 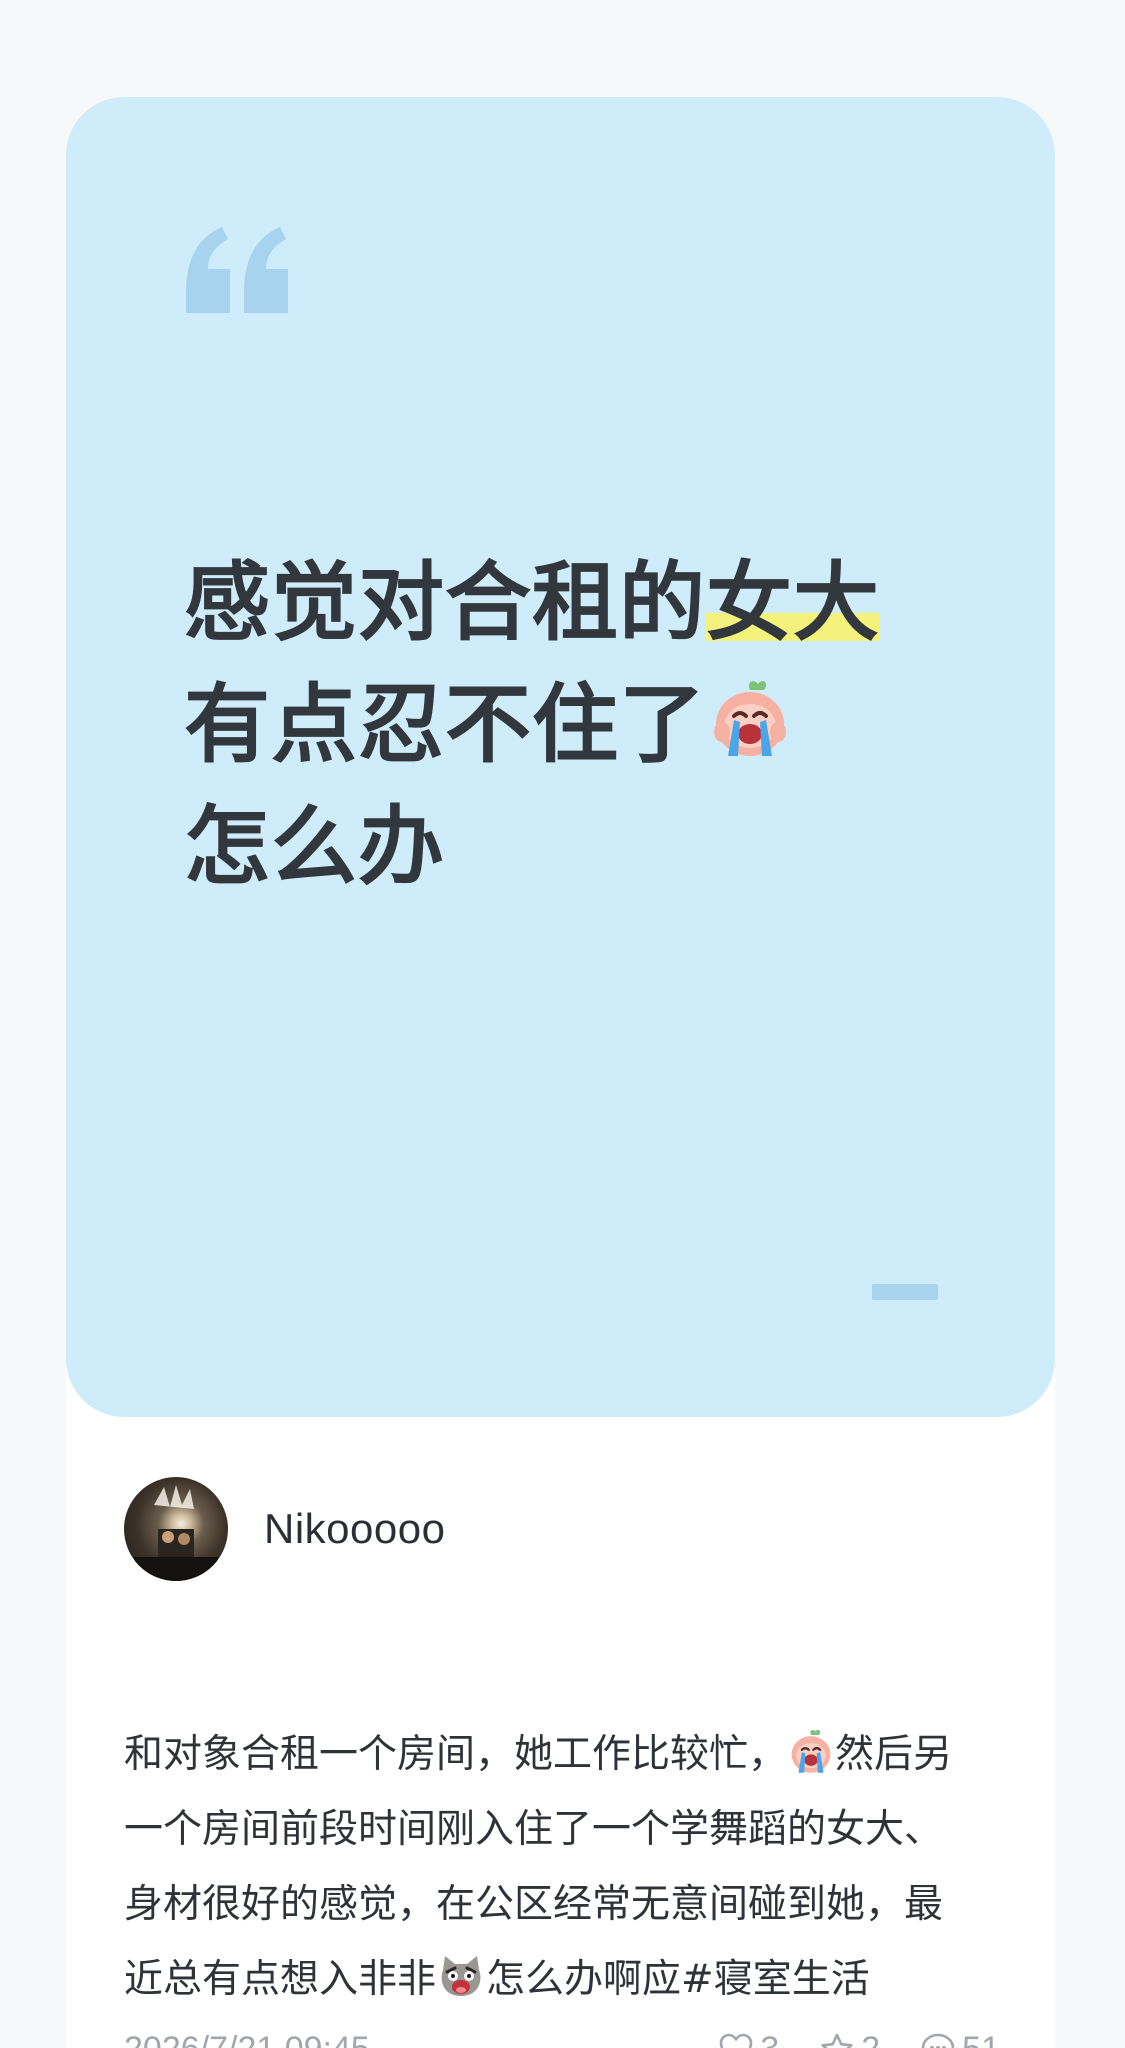 What do you see at coordinates (445, 725) in the screenshot?
I see `cover-title-text: 有点忍不住了` at bounding box center [445, 725].